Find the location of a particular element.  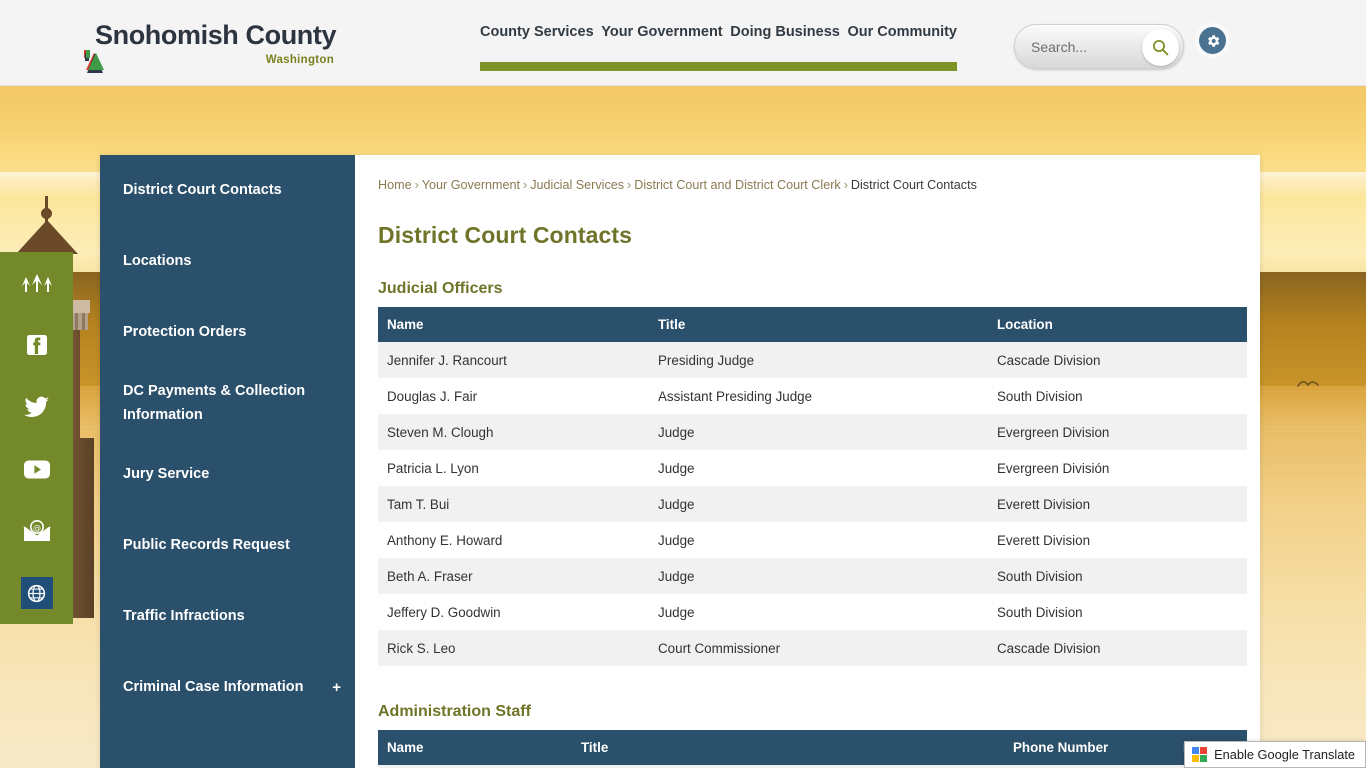

google-translate-icon is located at coordinates (1200, 754).